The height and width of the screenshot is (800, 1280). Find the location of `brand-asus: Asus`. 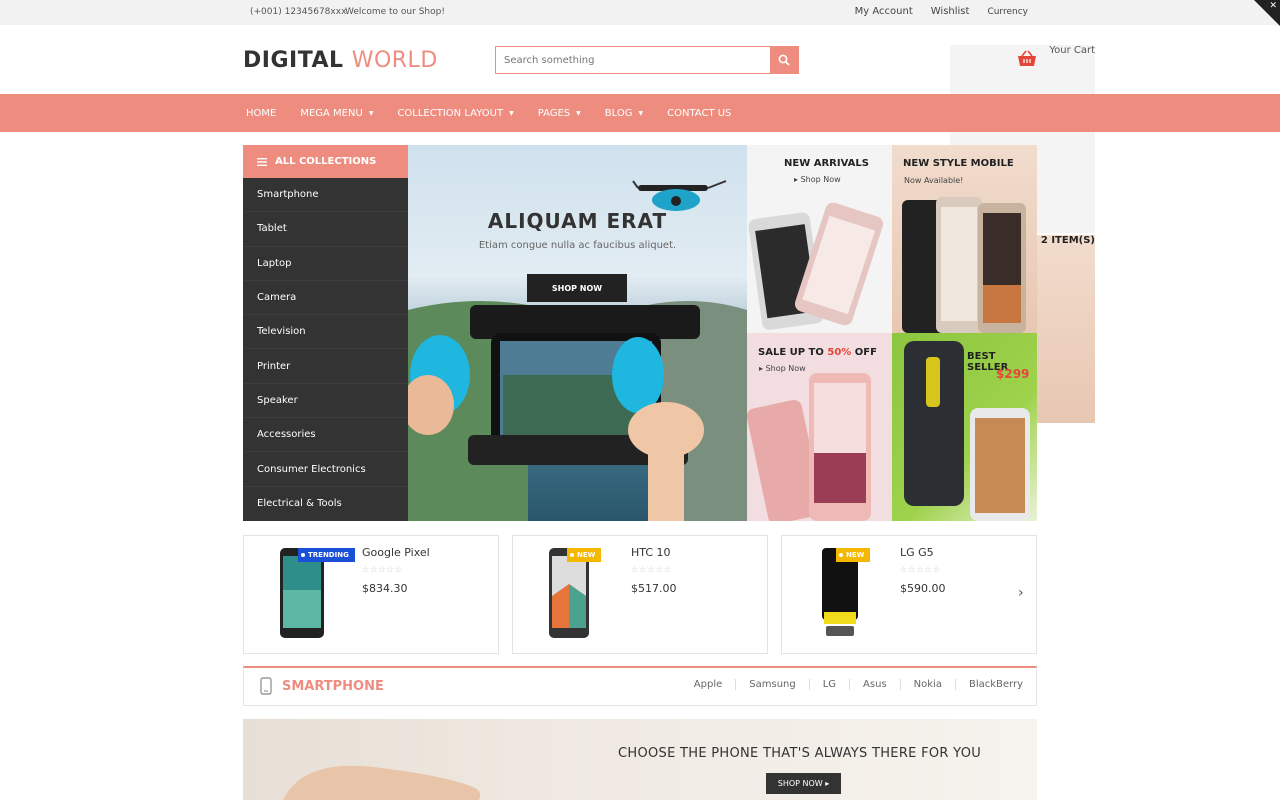

brand-asus: Asus is located at coordinates (874, 684).